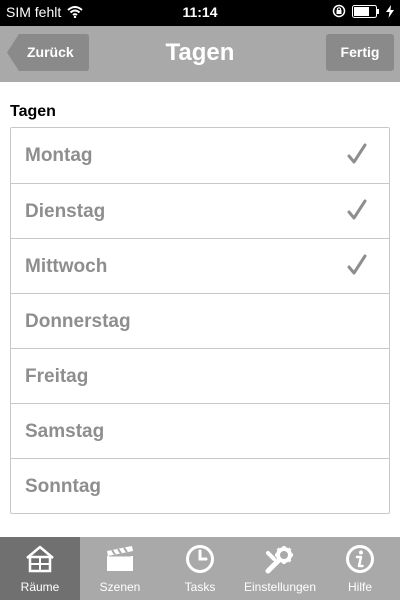 This screenshot has height=600, width=400. I want to click on tab-raeume: Räume, so click(40, 568).